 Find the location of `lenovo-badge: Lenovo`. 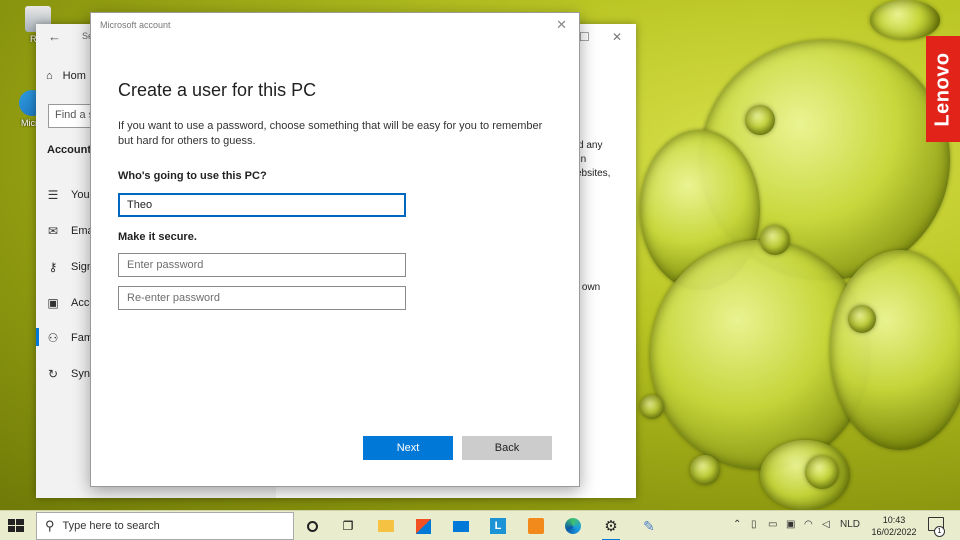

lenovo-badge: Lenovo is located at coordinates (943, 89).